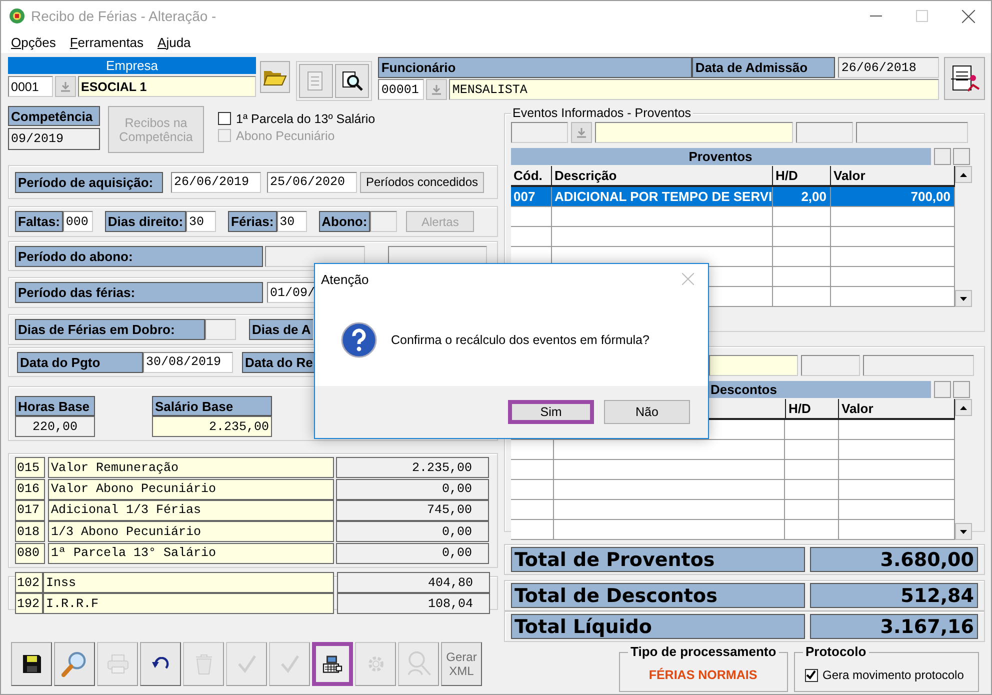 The width and height of the screenshot is (992, 695). I want to click on total-value: 3.680,00, so click(894, 559).